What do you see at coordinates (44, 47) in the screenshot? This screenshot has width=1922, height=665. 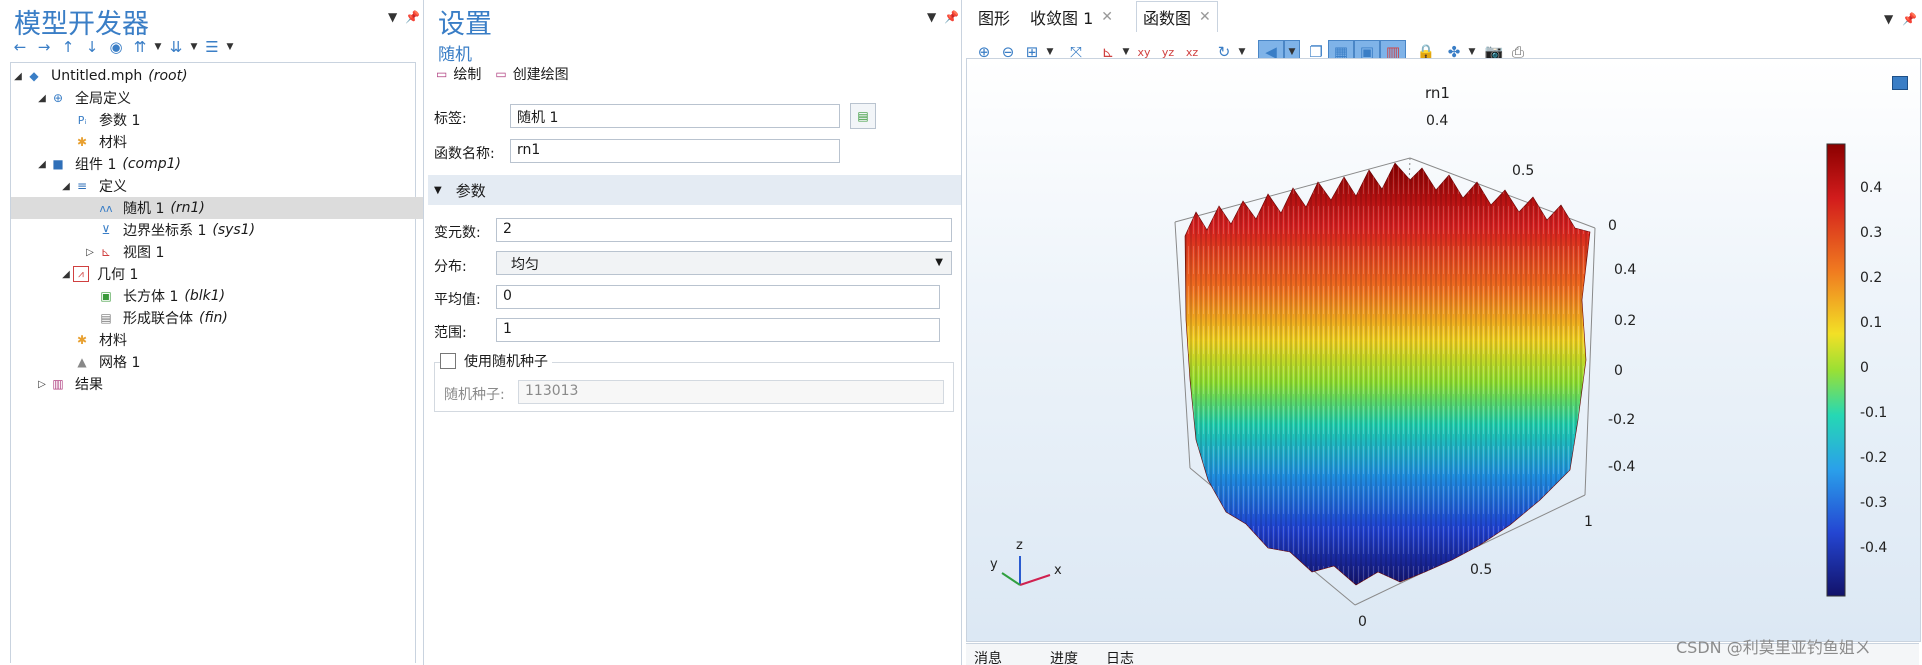 I see `forward-icon: →` at bounding box center [44, 47].